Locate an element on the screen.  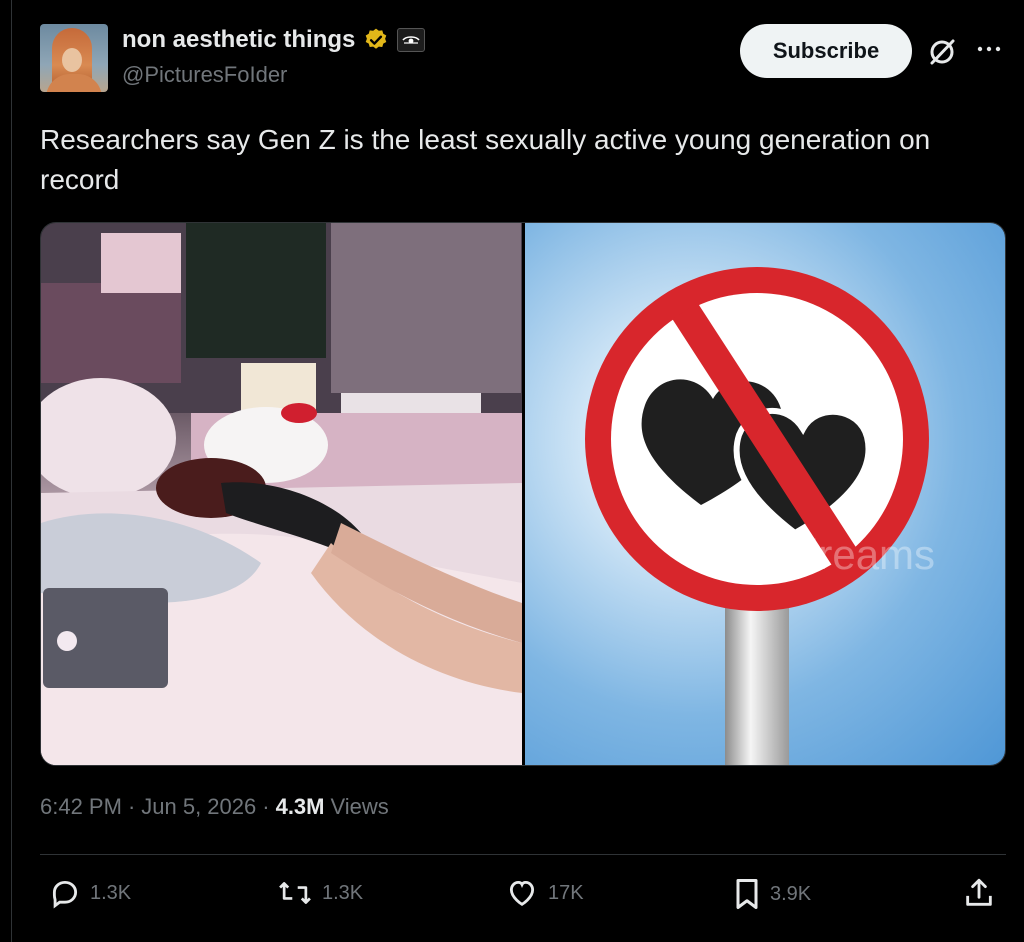
watermark-text: dreams is located at coordinates (865, 554).